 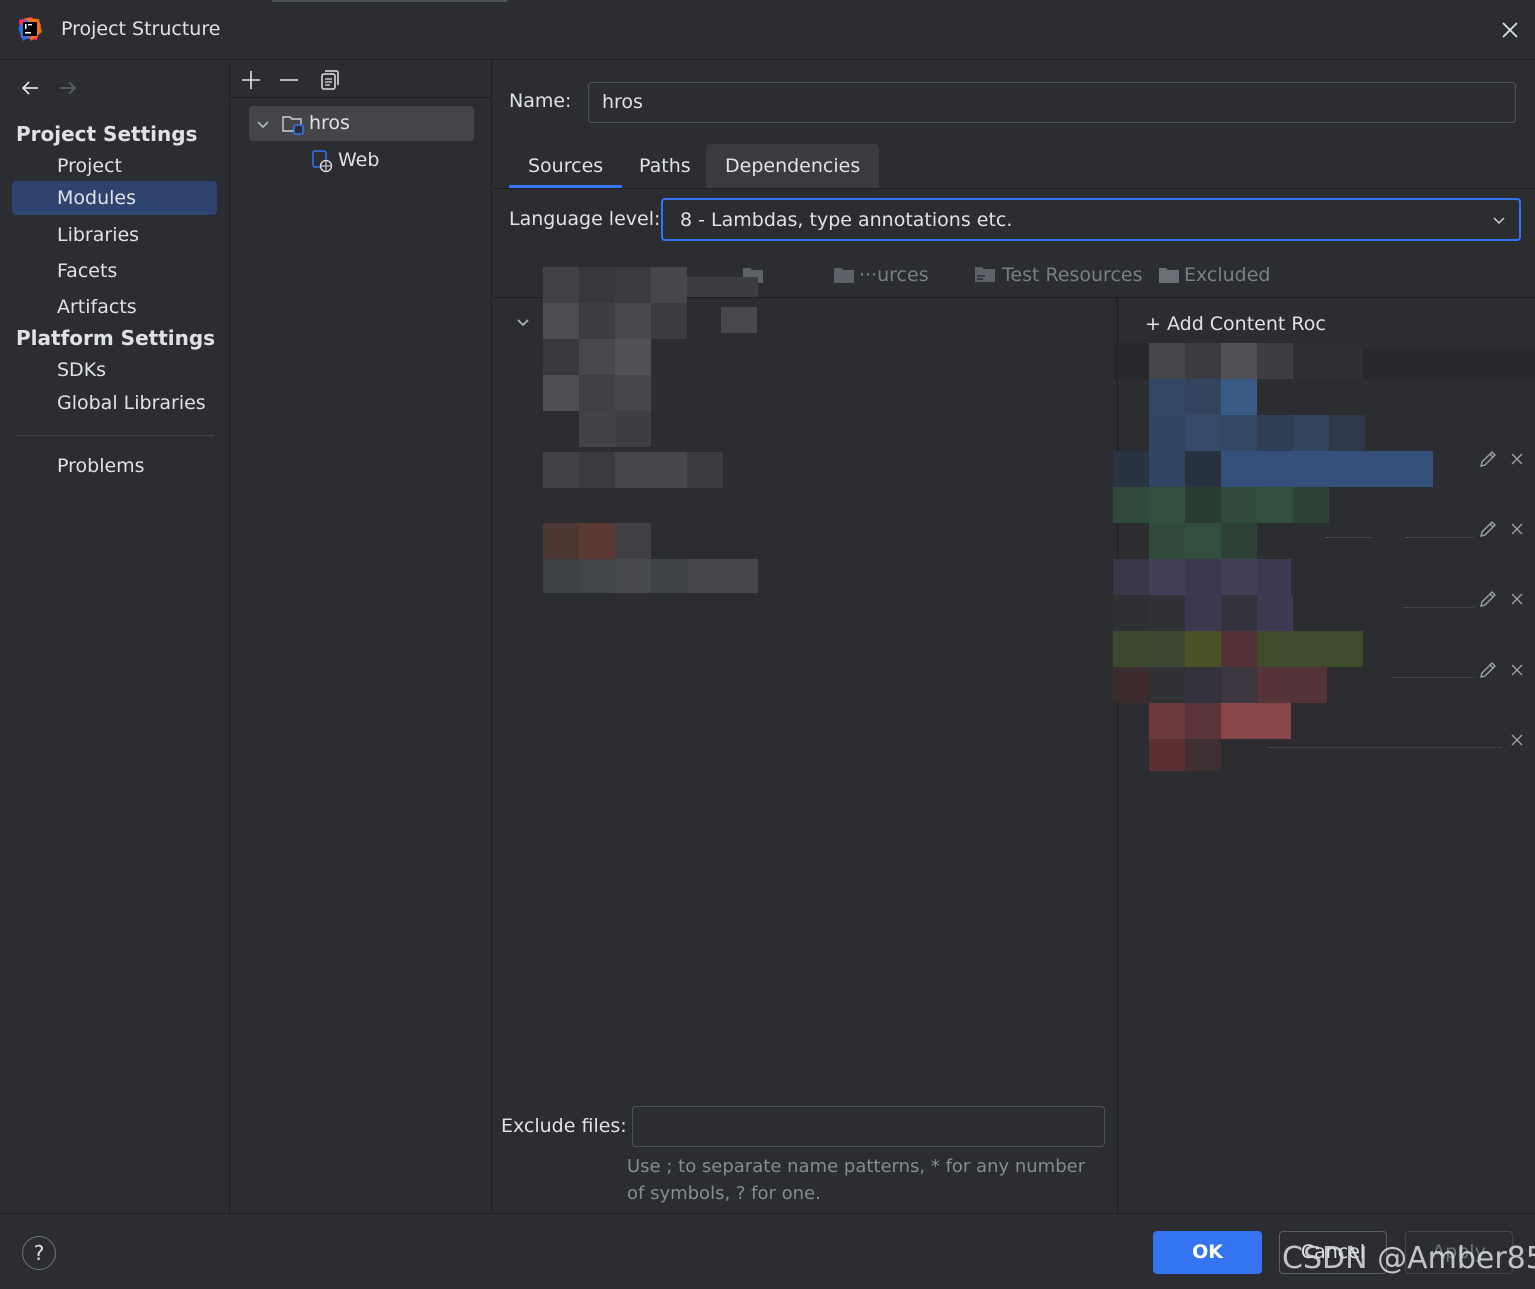 What do you see at coordinates (289, 80) in the screenshot?
I see `remove-icon` at bounding box center [289, 80].